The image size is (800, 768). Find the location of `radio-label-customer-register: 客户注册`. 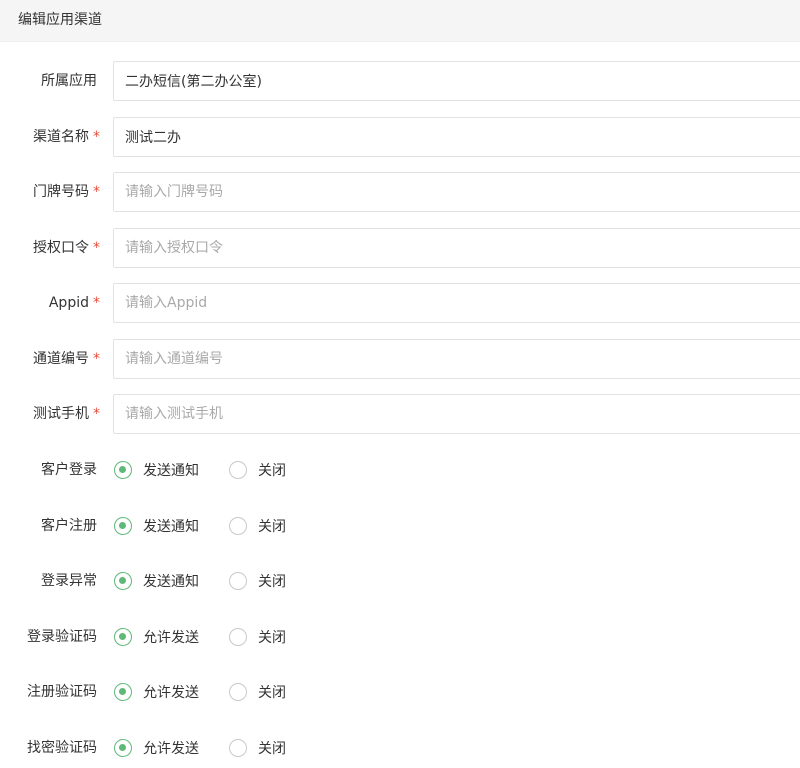

radio-label-customer-register: 客户注册 is located at coordinates (69, 526).